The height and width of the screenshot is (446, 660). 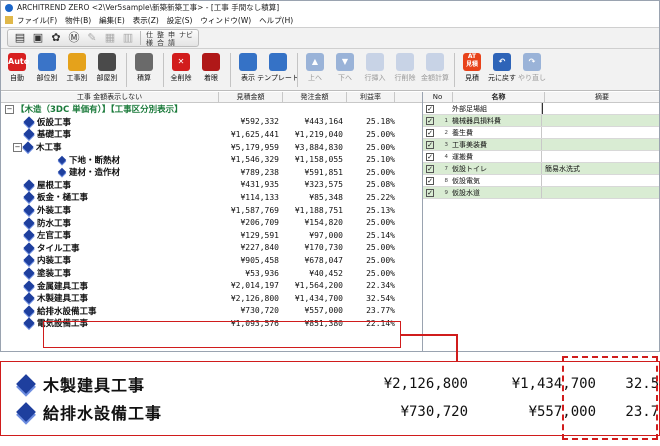 What do you see at coordinates (37, 20) in the screenshot?
I see `menu-file: ファイル(F)` at bounding box center [37, 20].